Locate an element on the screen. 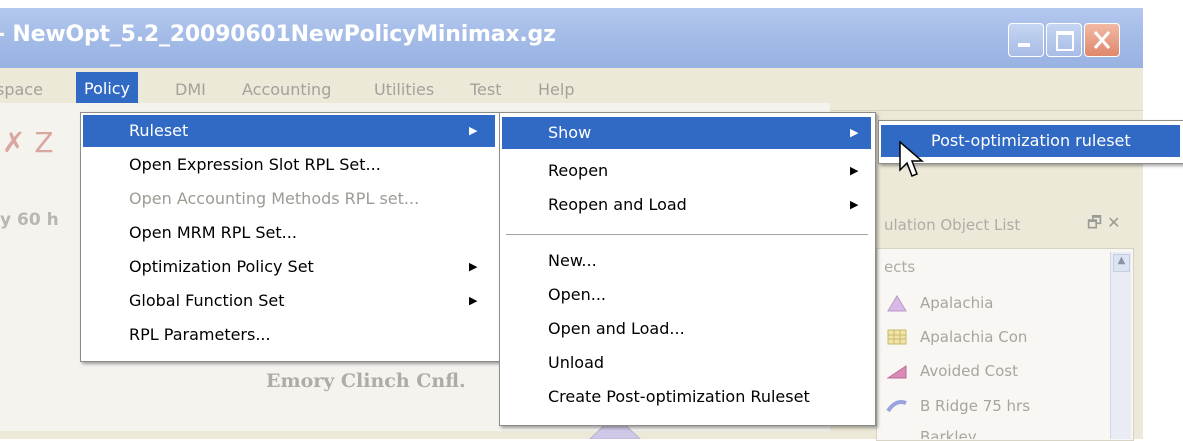 Image resolution: width=1183 pixels, height=441 pixels. window-title: - NewOpt_5.2_20090601NewPolicyMinimax.gz is located at coordinates (278, 34).